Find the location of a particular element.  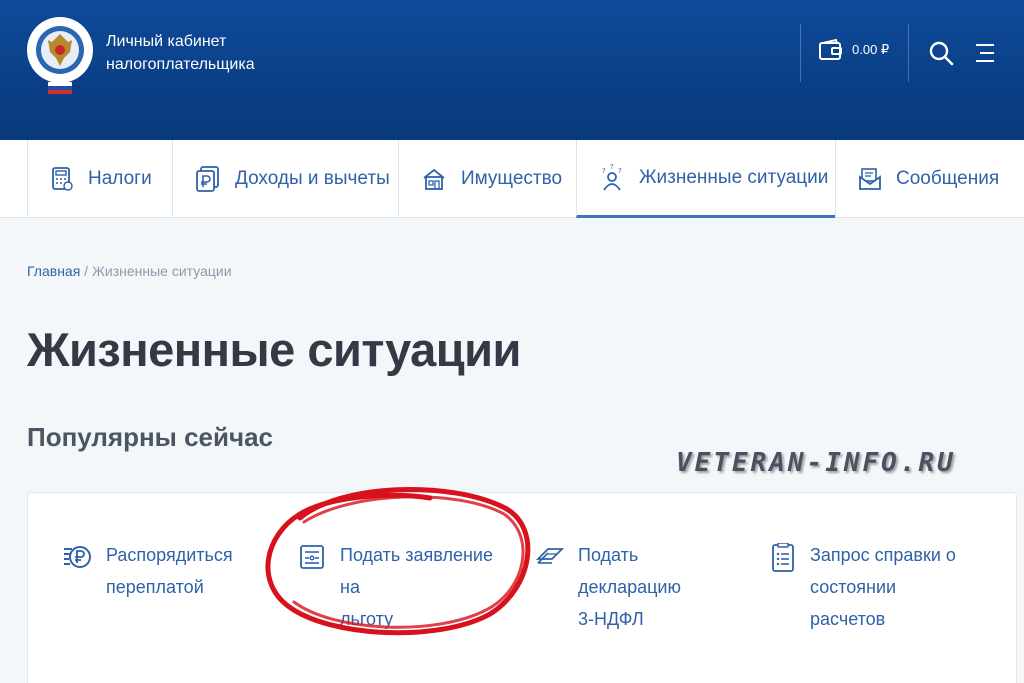

declaration-icon is located at coordinates (549, 556).